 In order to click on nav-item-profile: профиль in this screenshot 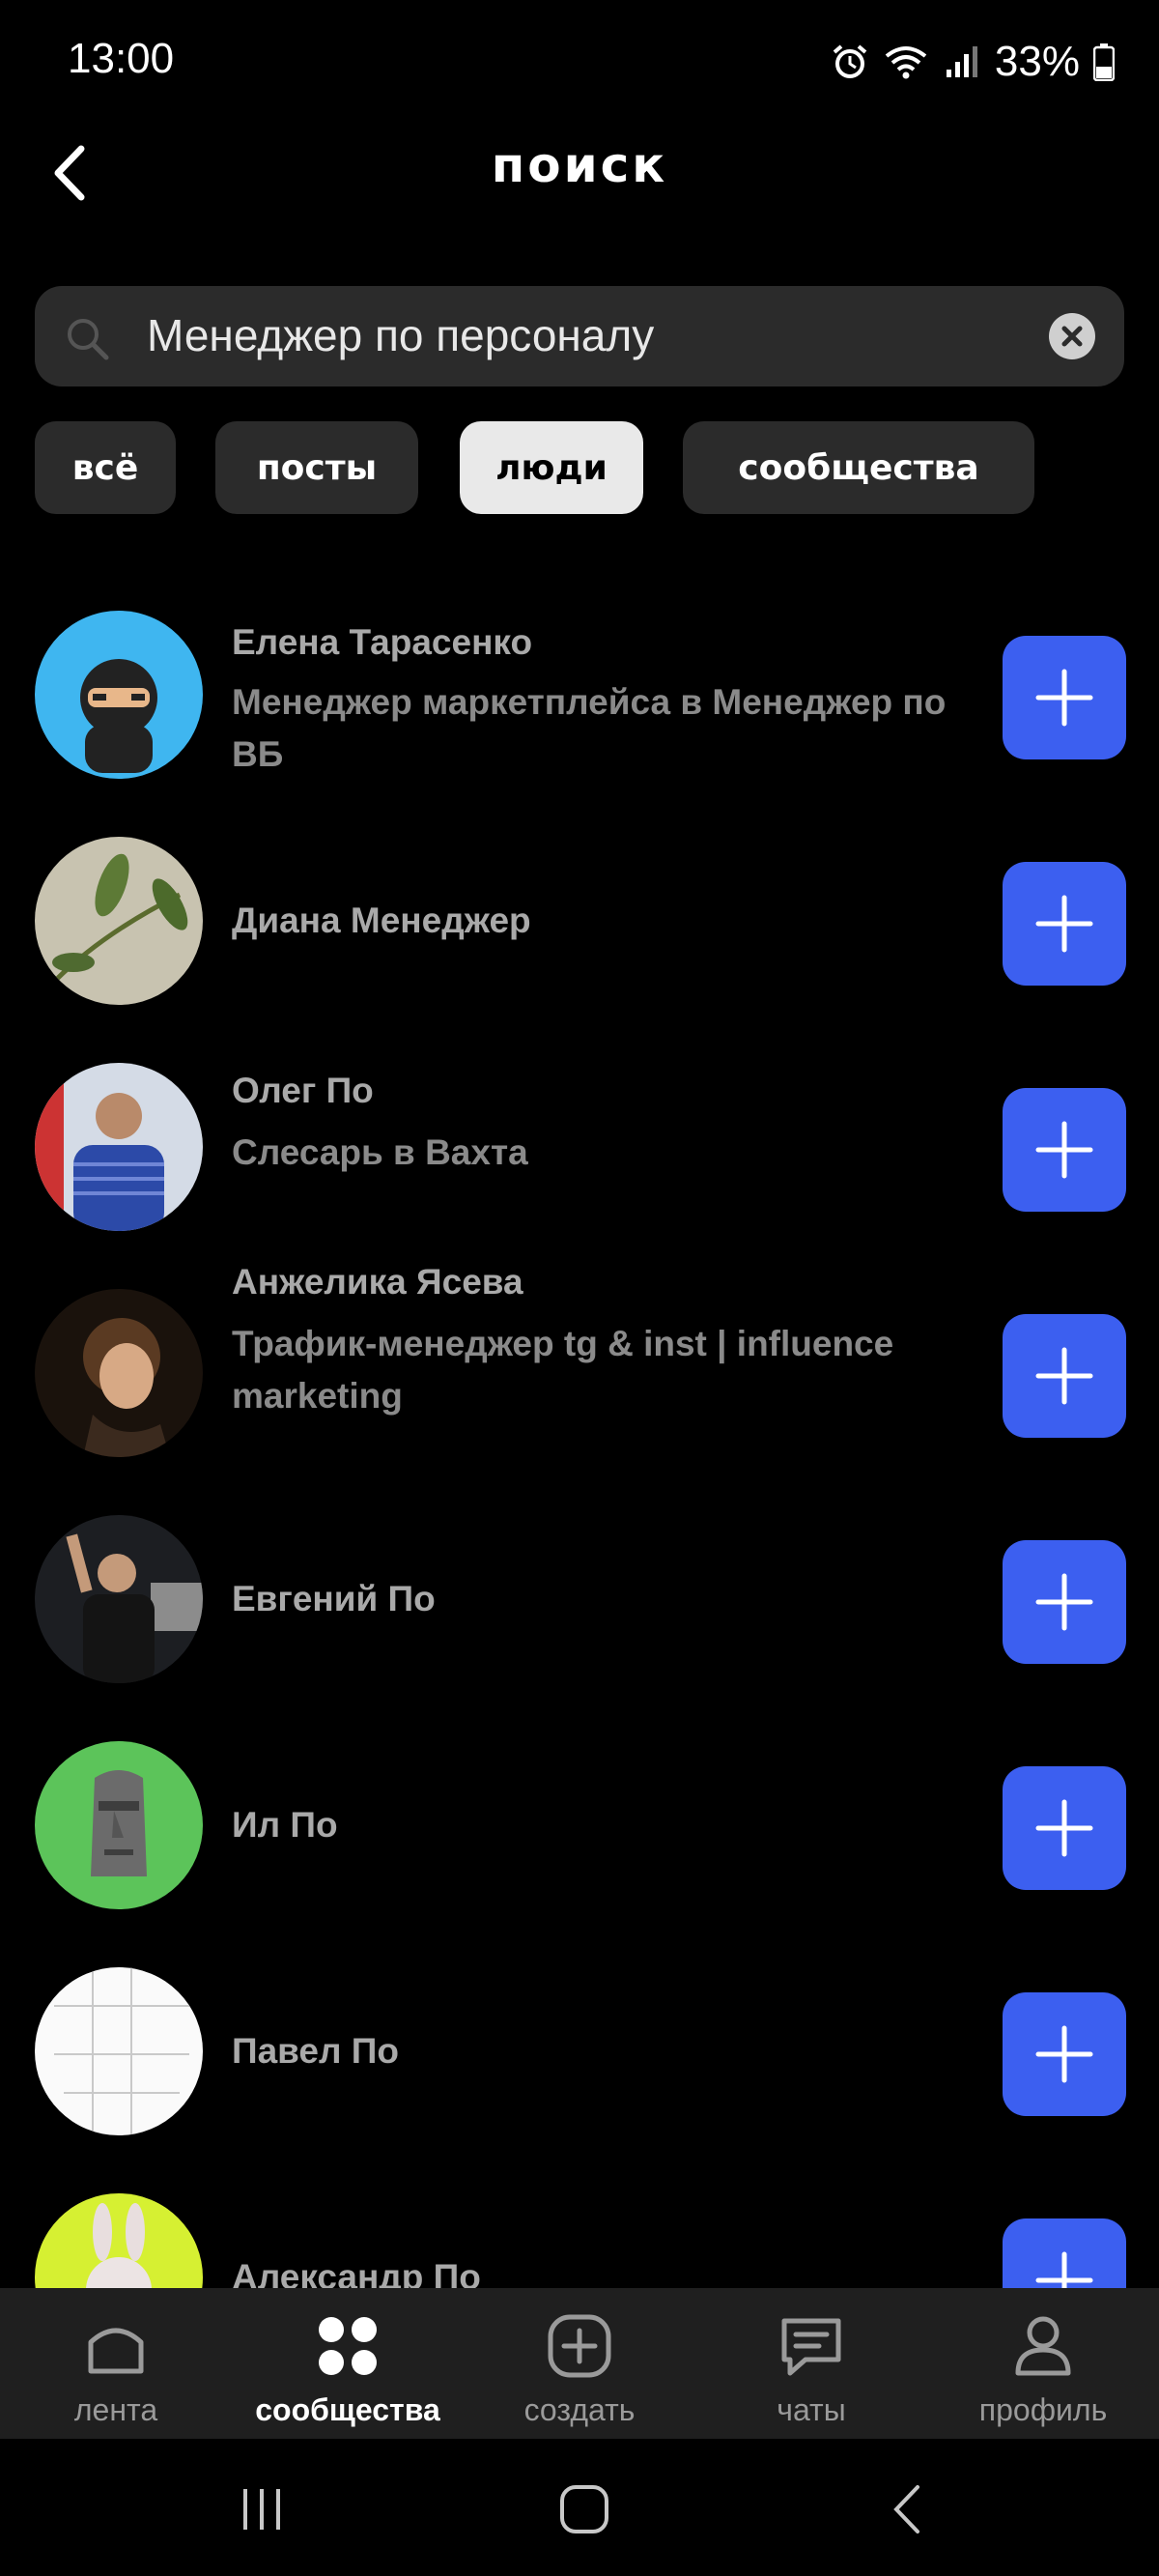, I will do `click(1043, 2364)`.